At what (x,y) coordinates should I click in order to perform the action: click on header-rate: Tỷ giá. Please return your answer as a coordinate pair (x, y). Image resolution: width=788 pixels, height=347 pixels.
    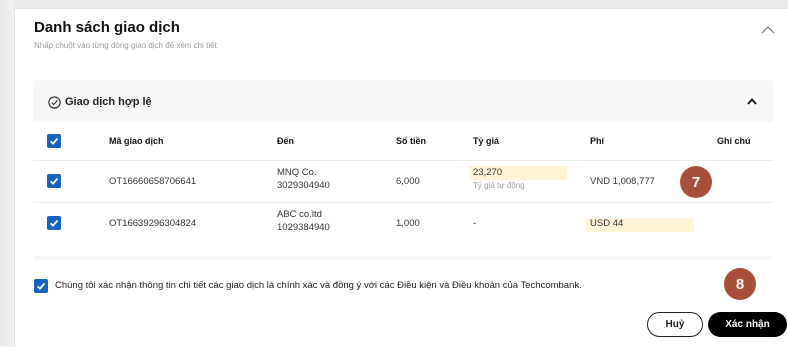
    Looking at the image, I should click on (486, 141).